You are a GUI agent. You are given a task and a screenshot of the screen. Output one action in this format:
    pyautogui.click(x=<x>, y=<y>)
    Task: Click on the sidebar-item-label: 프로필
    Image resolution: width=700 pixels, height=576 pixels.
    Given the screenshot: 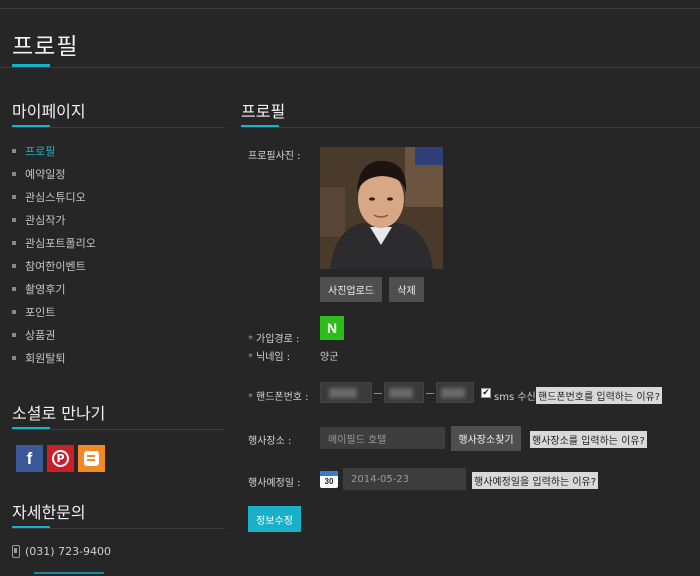 What is the action you would take?
    pyautogui.click(x=40, y=151)
    